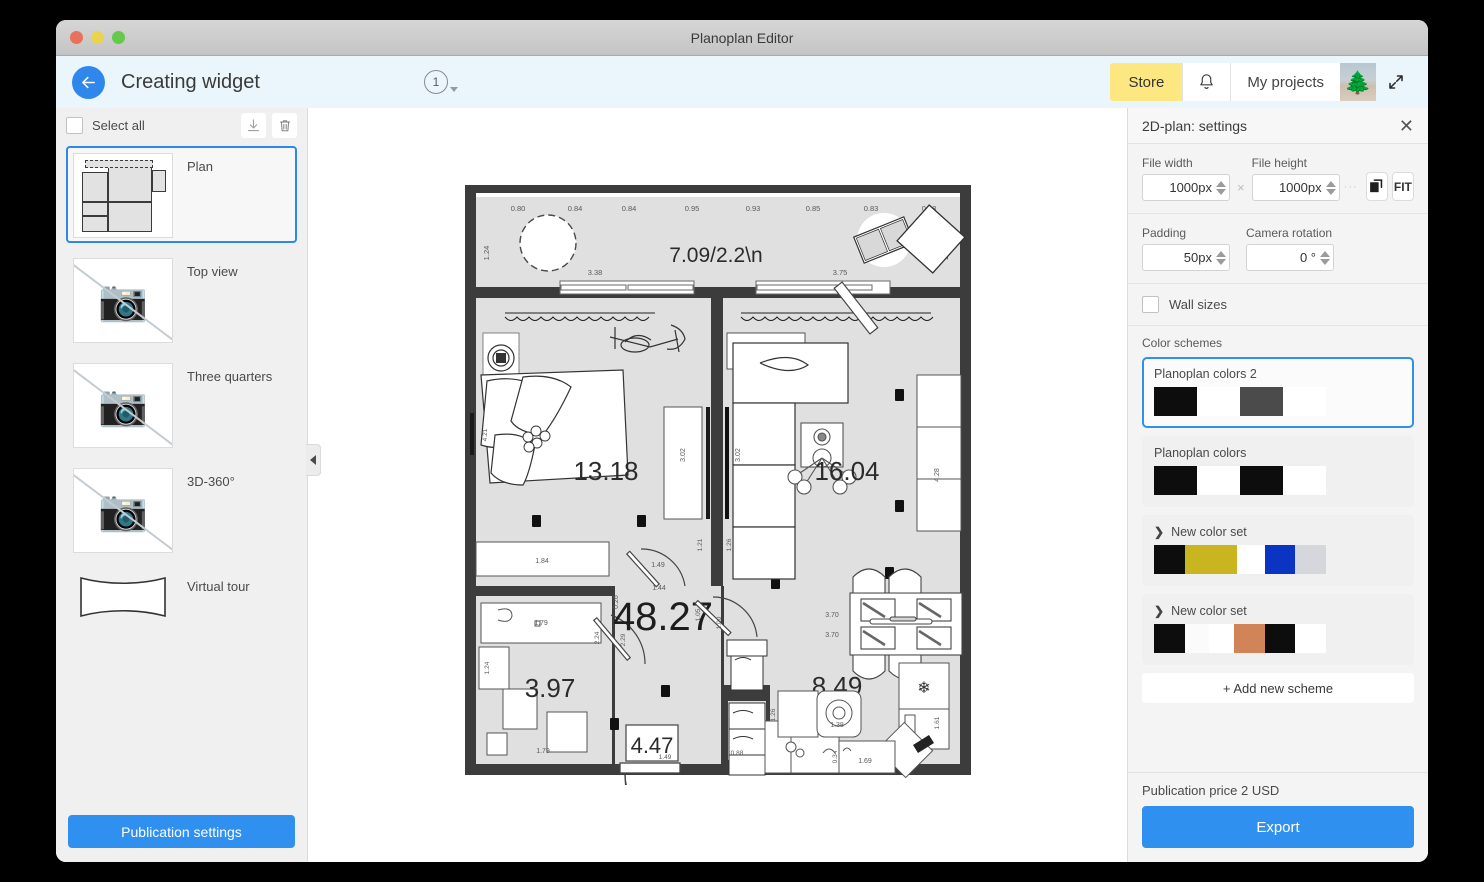 The width and height of the screenshot is (1484, 882). I want to click on panel-collapse-handle, so click(313, 460).